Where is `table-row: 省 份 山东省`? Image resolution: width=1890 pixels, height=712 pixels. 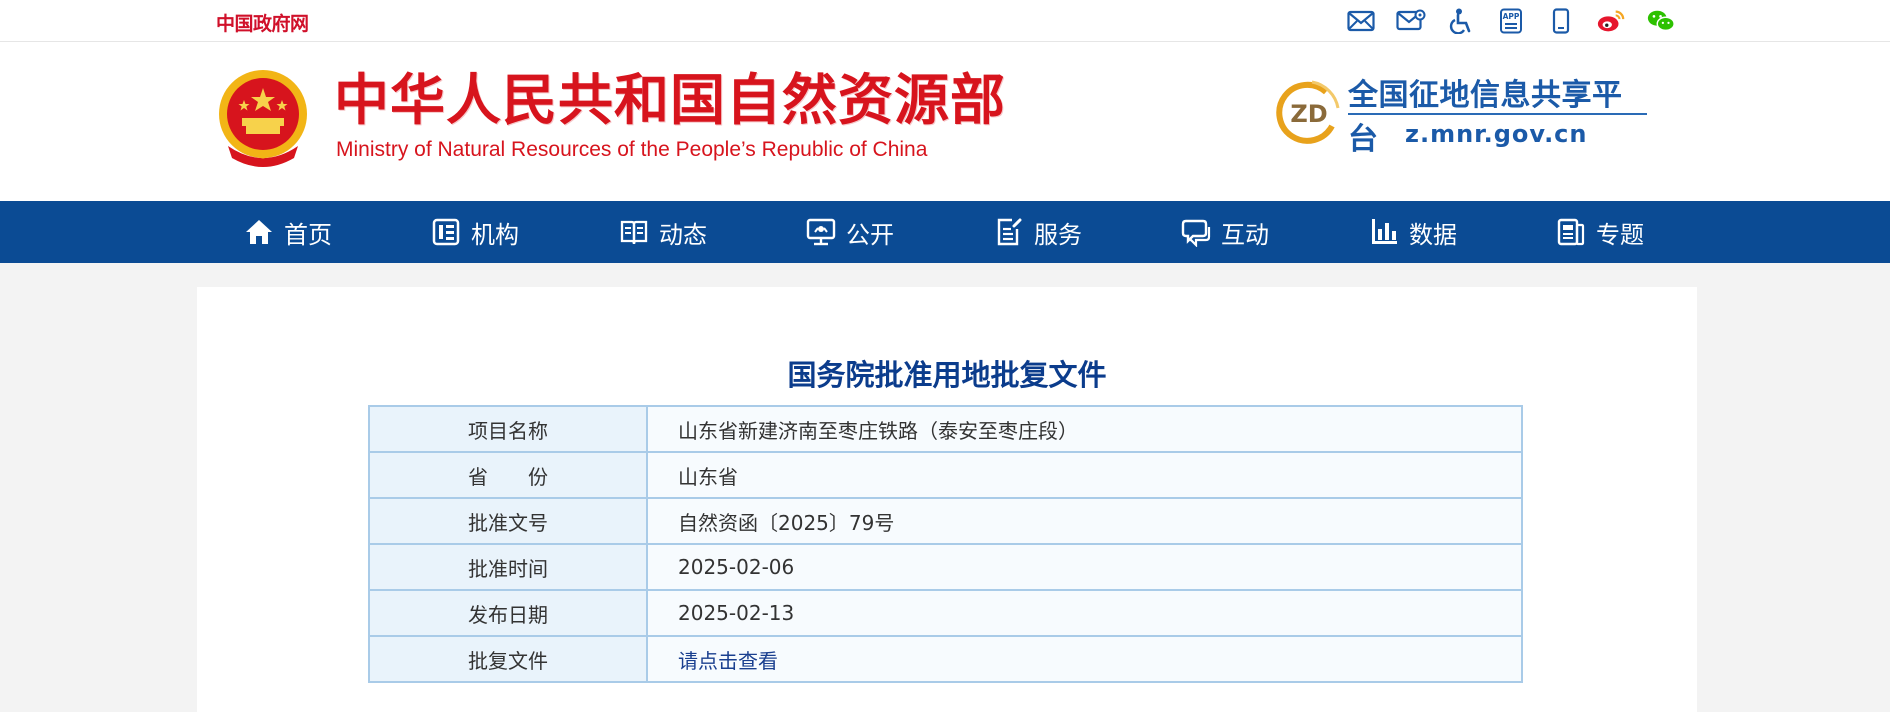 table-row: 省 份 山东省 is located at coordinates (945, 475).